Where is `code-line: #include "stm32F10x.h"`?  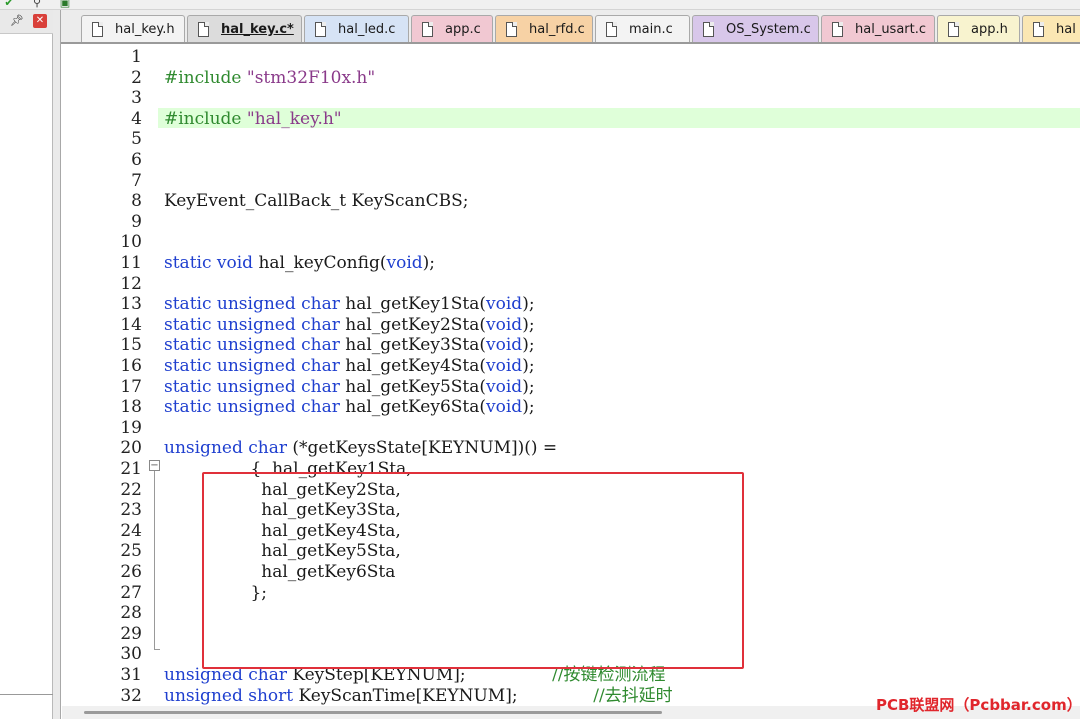
code-line: #include "stm32F10x.h" is located at coordinates (269, 78).